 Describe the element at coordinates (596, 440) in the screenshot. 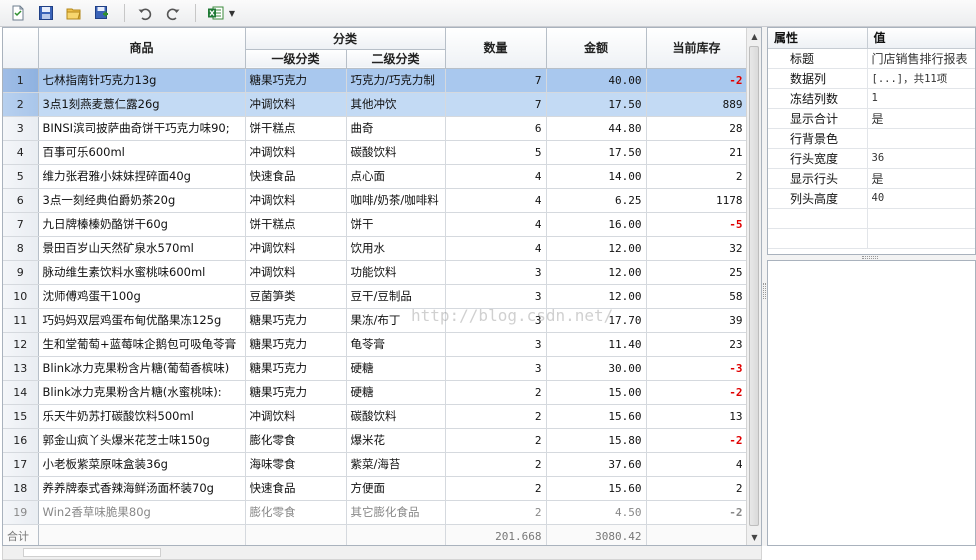

I see `cell-amount: 15.80` at that location.